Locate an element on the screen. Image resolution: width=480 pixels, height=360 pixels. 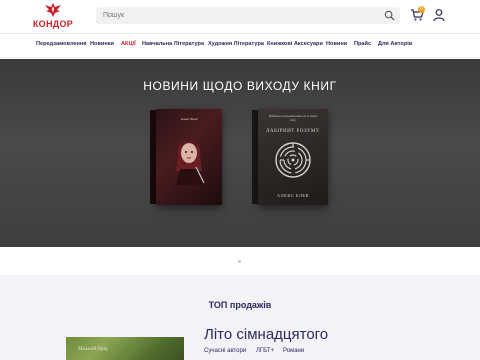
book2-author: АЛЕКС БЛЕК is located at coordinates (293, 195).